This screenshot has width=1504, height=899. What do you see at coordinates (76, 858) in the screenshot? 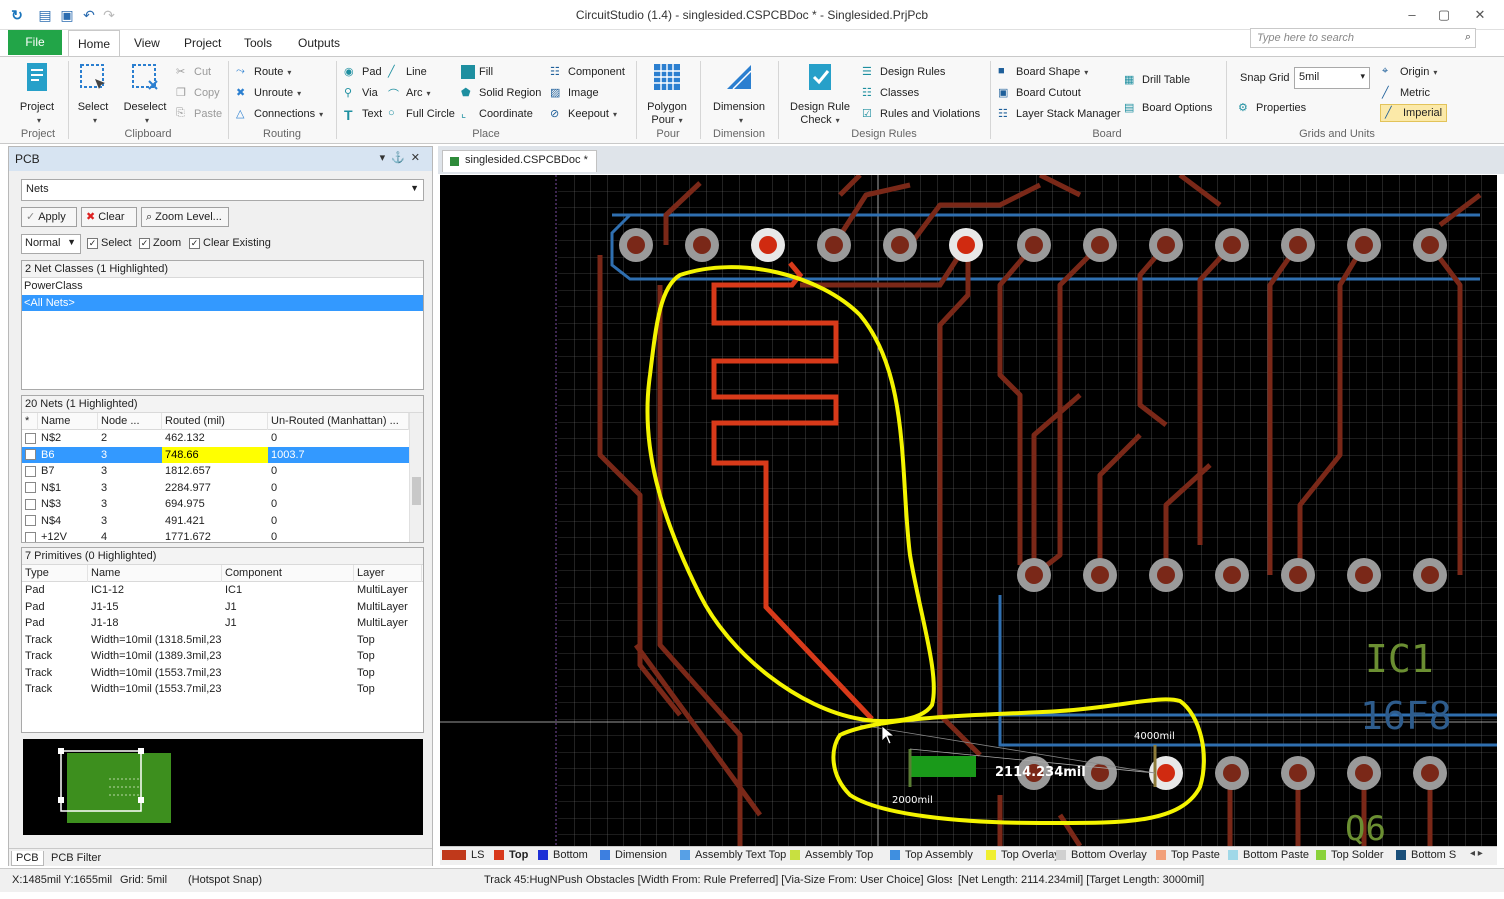
I see `tab-pcb-filter: PCB Filter` at bounding box center [76, 858].